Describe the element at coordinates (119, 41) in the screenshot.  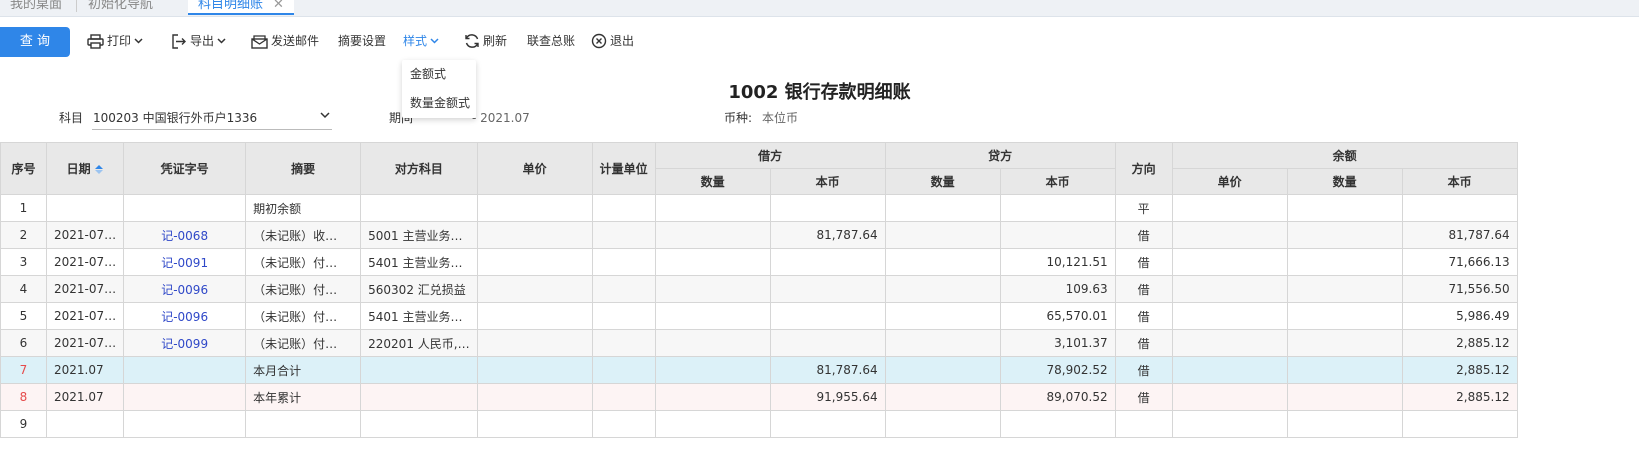
I see `print-label: 打印` at that location.